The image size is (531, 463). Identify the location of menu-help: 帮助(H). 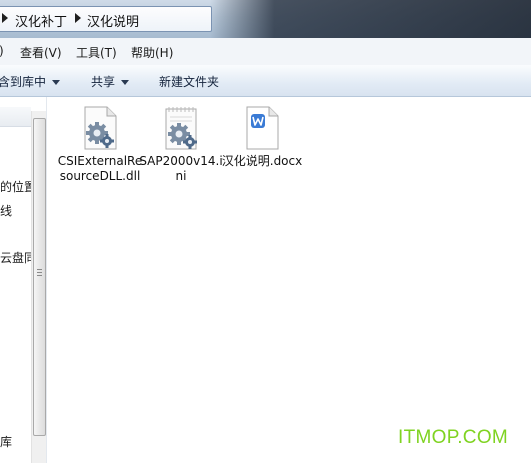
(152, 52).